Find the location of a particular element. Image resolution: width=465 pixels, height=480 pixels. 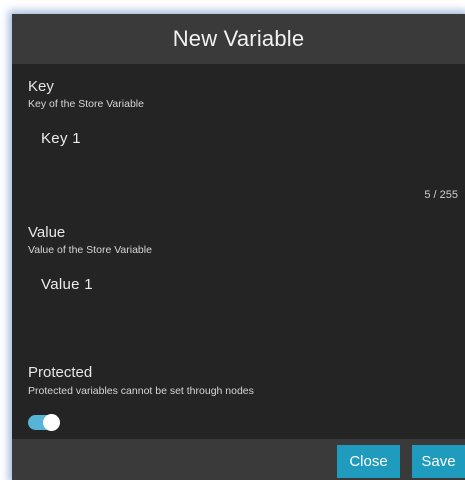

protected-toggle is located at coordinates (44, 422).